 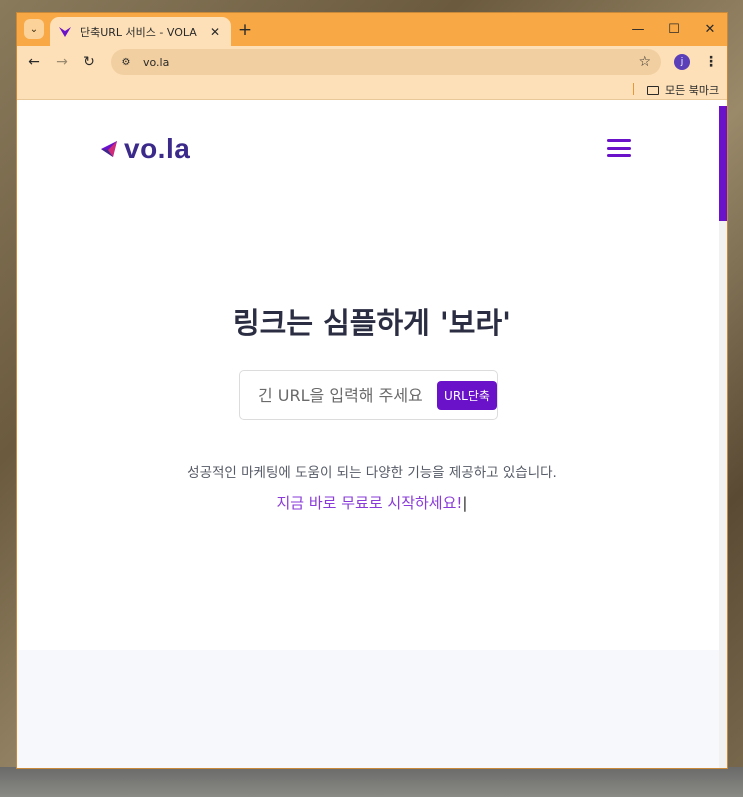 I want to click on minimize-icon: —, so click(x=638, y=29).